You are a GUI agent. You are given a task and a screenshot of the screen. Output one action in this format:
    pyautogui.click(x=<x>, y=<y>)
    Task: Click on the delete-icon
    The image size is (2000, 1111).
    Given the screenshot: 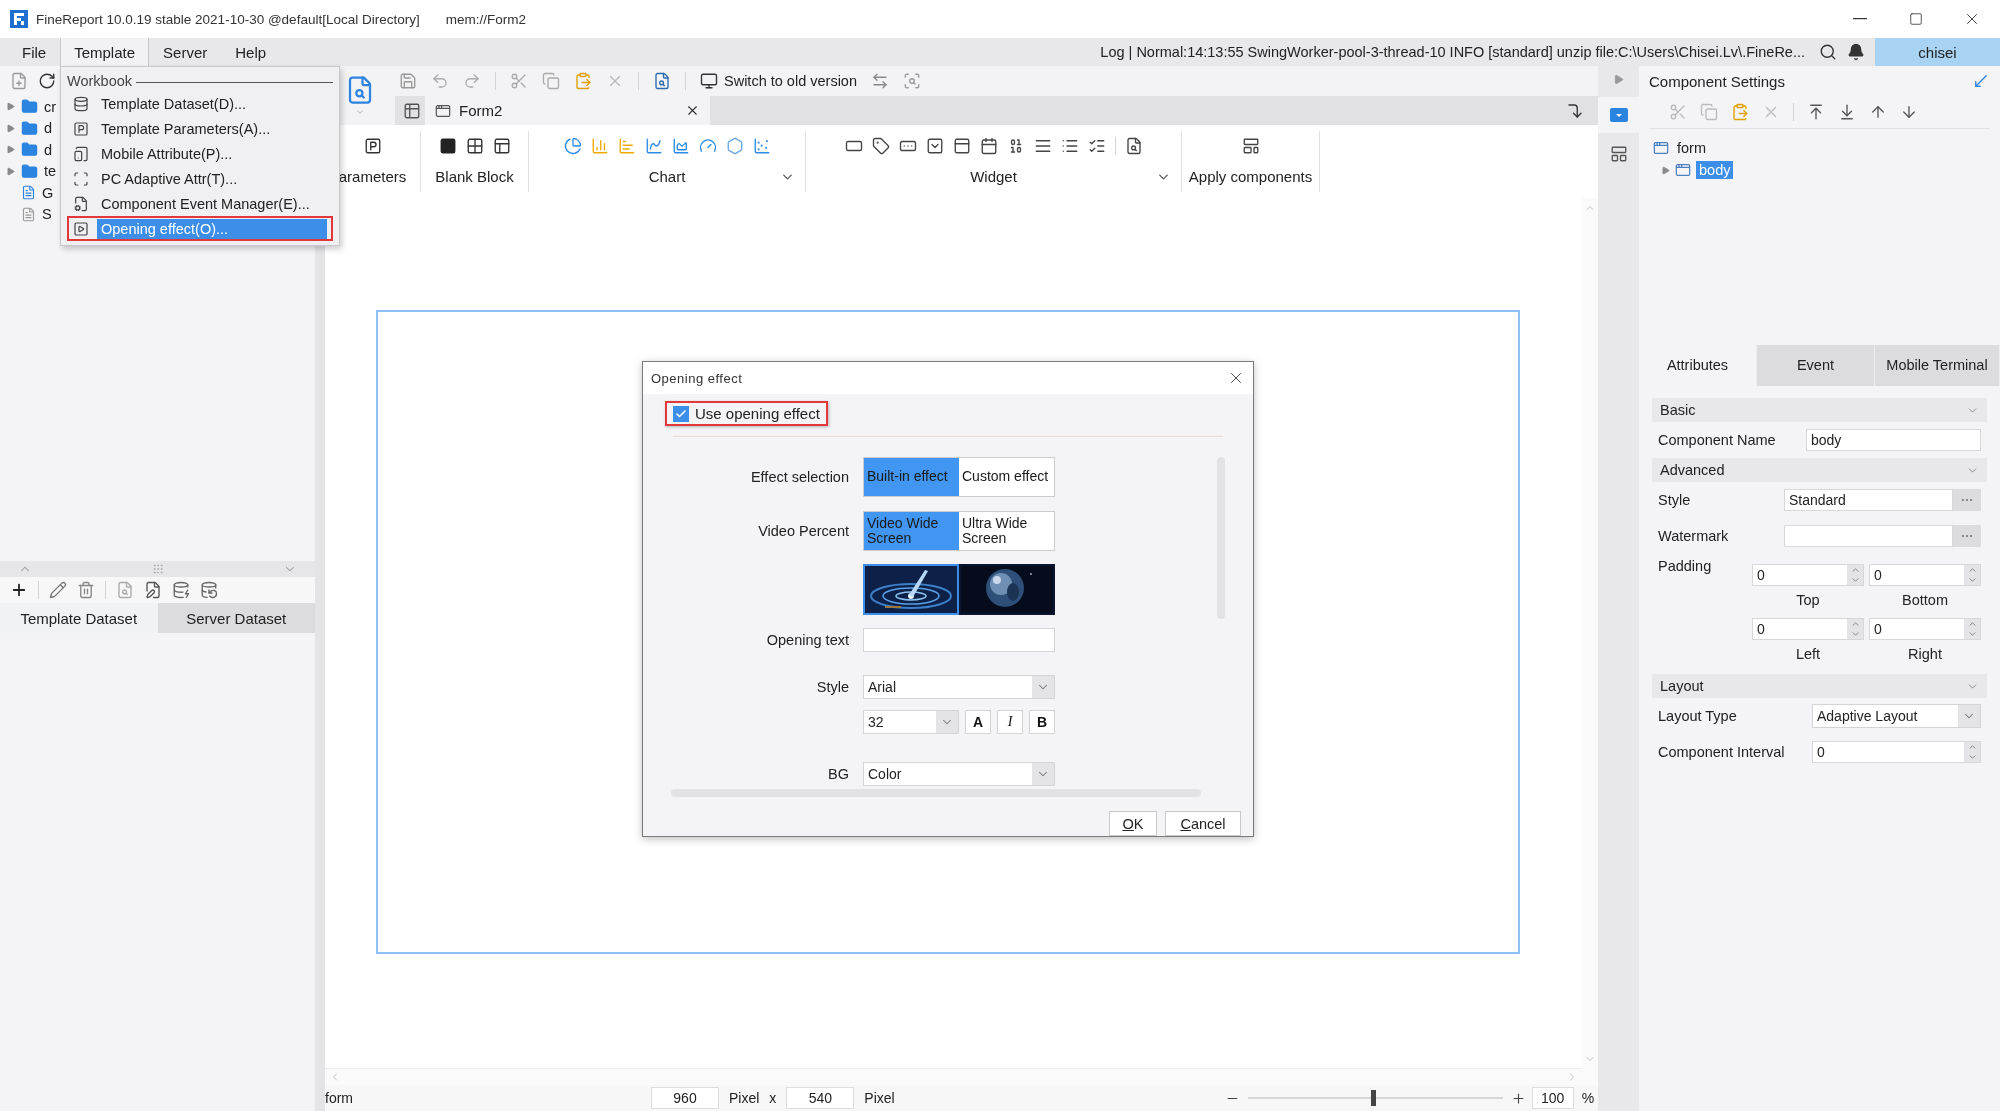 What is the action you would take?
    pyautogui.click(x=86, y=590)
    